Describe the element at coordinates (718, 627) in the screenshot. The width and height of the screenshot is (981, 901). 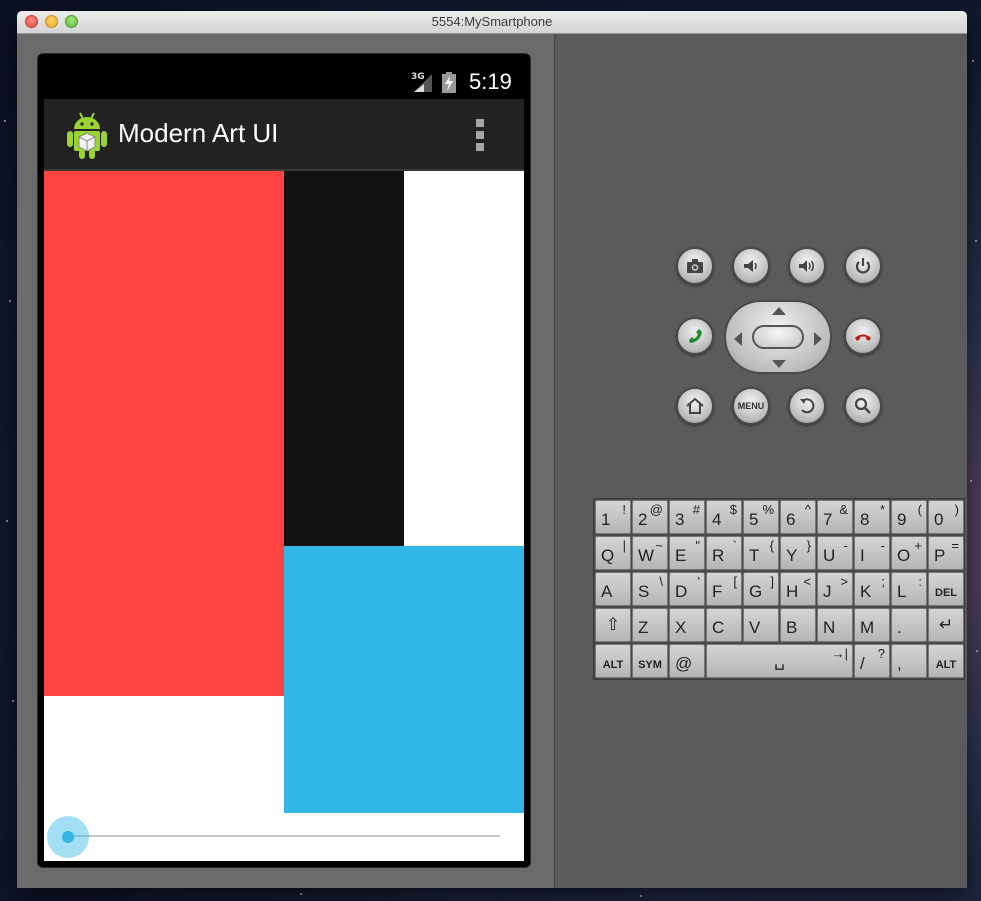
I see `key-label: C` at that location.